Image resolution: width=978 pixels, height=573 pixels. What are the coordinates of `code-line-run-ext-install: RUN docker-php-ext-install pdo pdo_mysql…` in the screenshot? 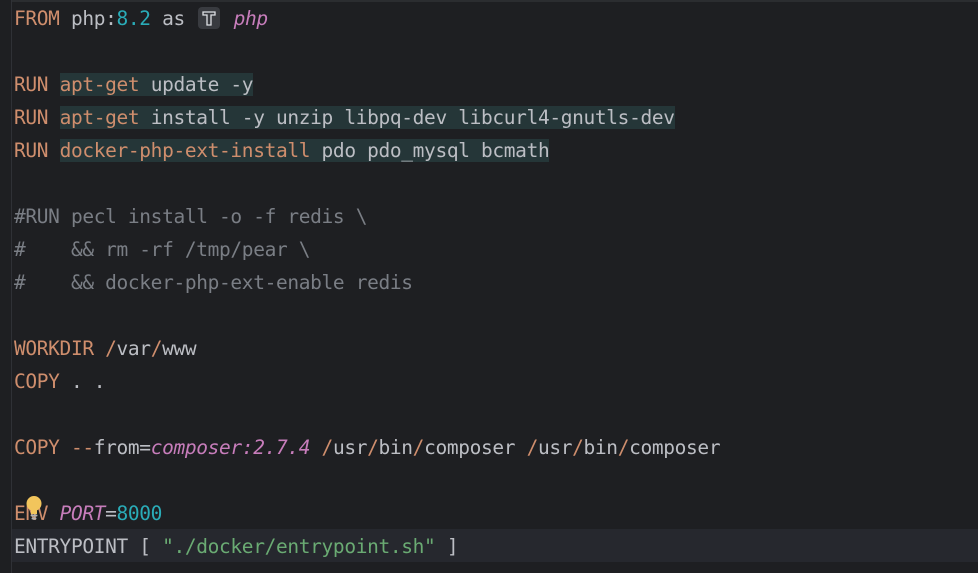 It's located at (282, 150).